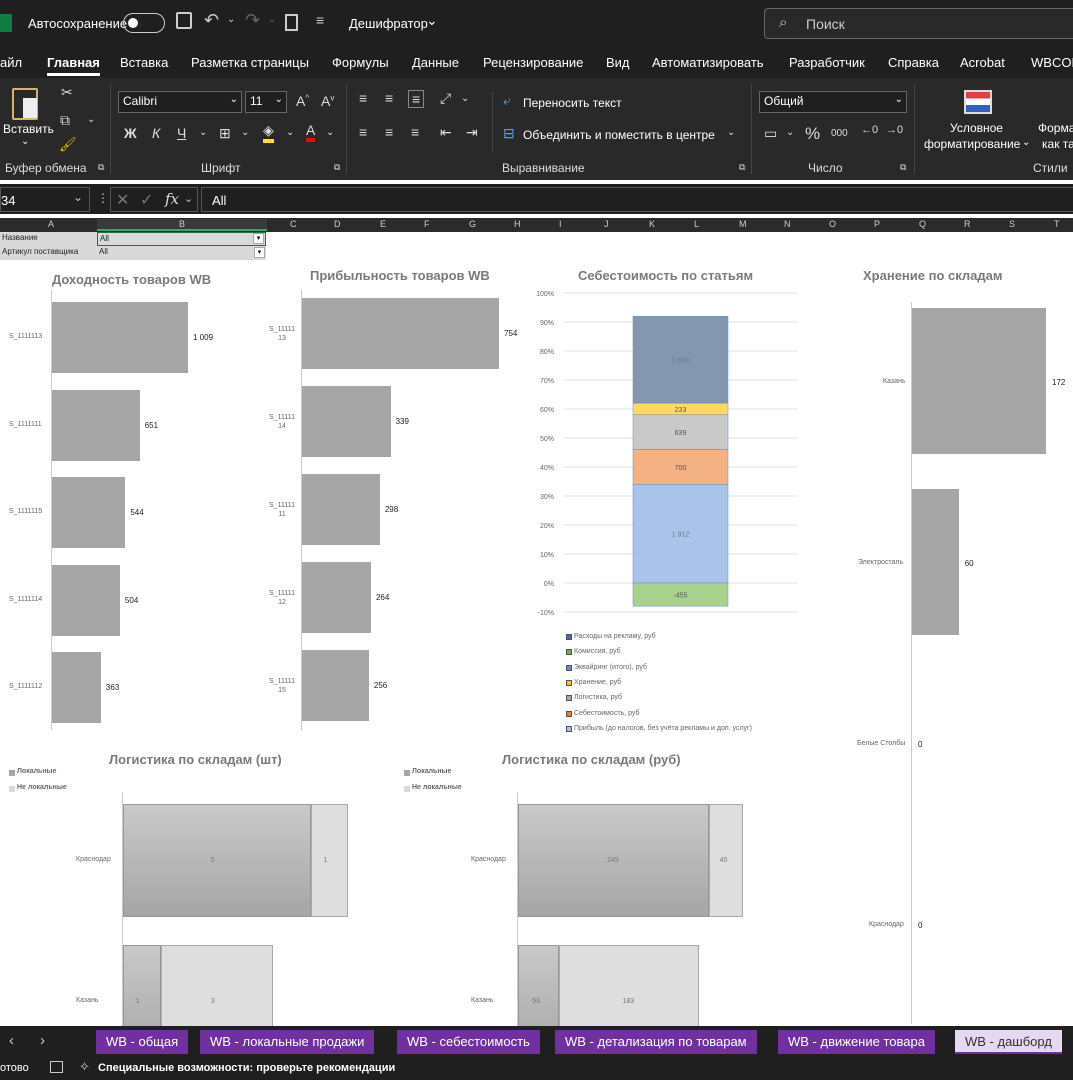  What do you see at coordinates (156, 133) in the screenshot?
I see `italic-button: К` at bounding box center [156, 133].